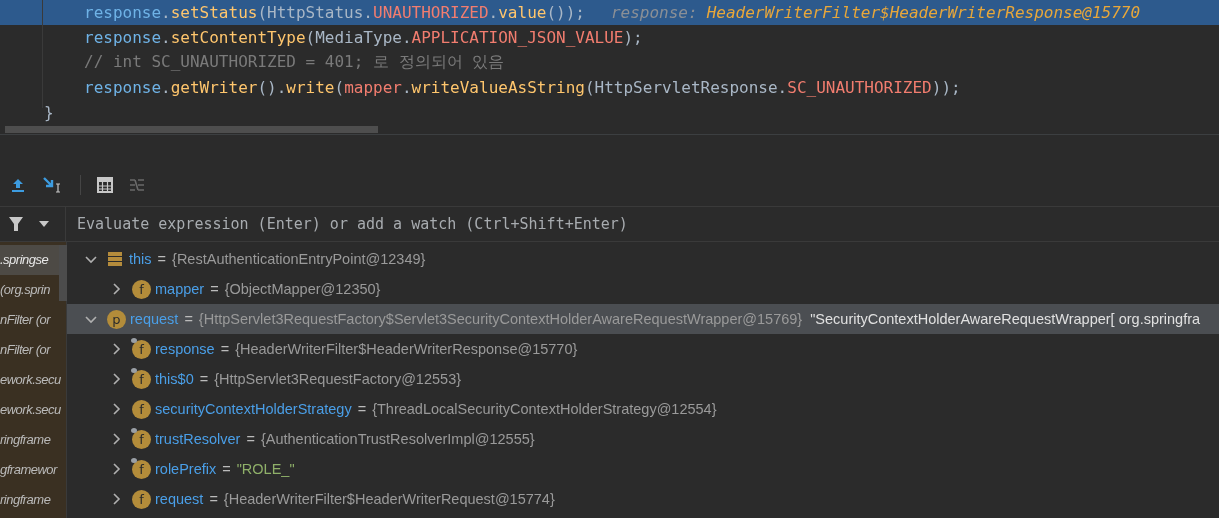 The image size is (1219, 518). Describe the element at coordinates (180, 289) in the screenshot. I see `variable-name: mapper` at that location.